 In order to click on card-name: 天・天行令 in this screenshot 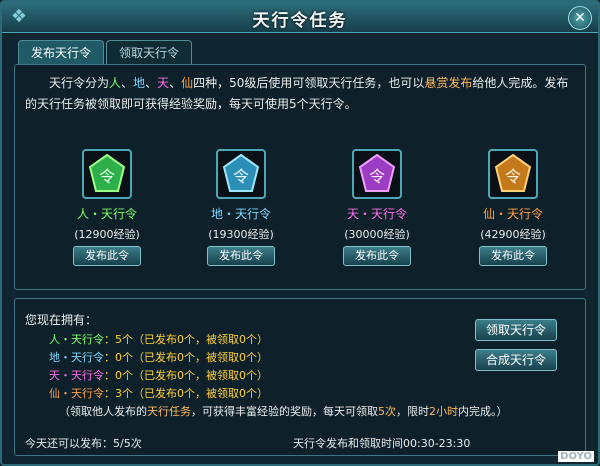, I will do `click(376, 214)`.